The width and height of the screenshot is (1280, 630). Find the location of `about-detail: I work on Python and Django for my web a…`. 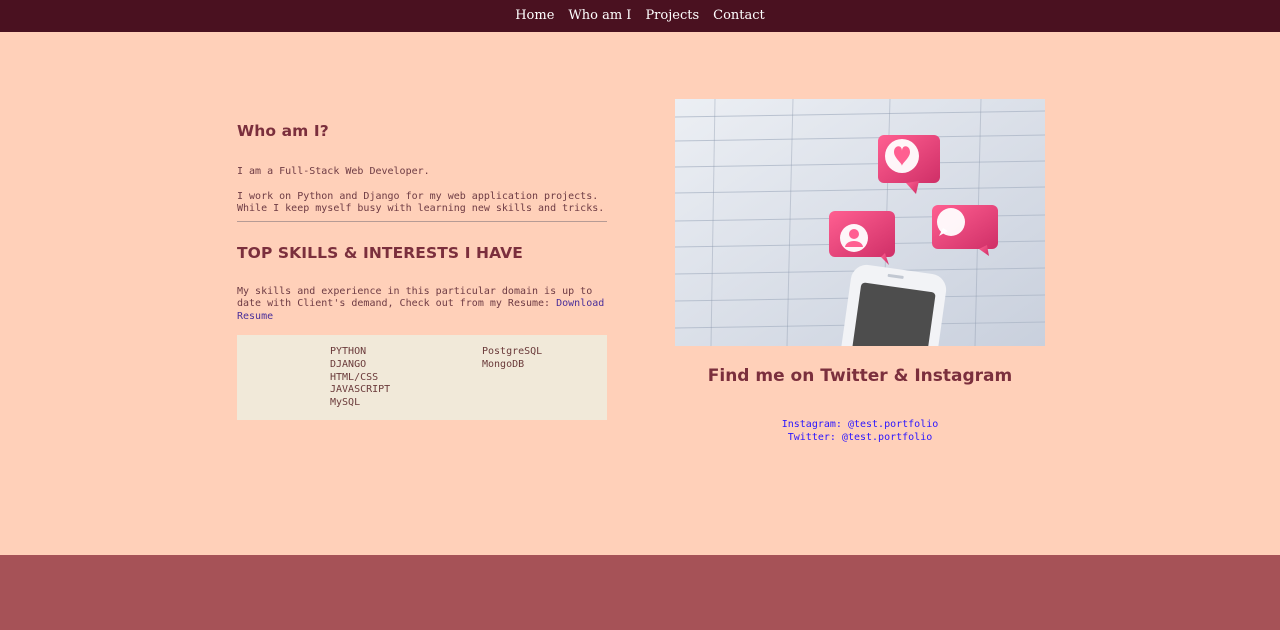

about-detail: I work on Python and Django for my web a… is located at coordinates (421, 202).